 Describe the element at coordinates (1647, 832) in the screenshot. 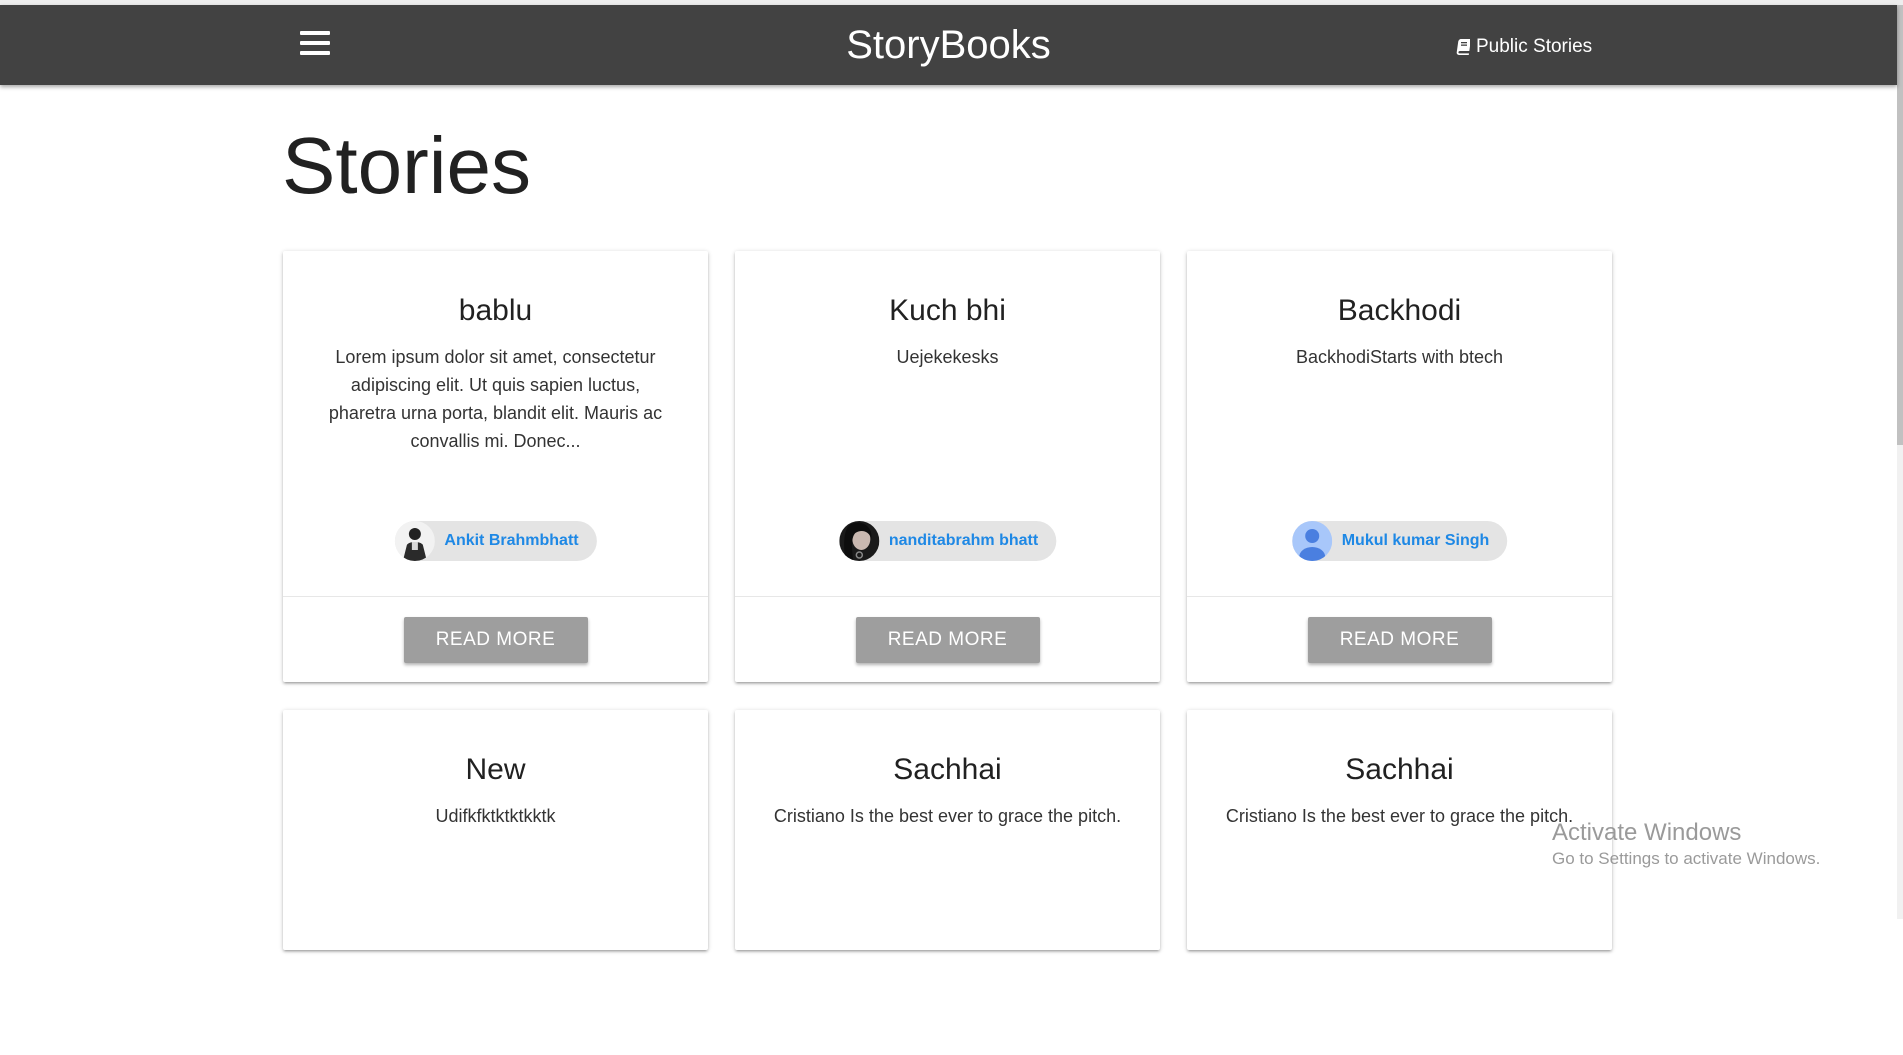

I see `watermark-title: Activate Windows` at that location.